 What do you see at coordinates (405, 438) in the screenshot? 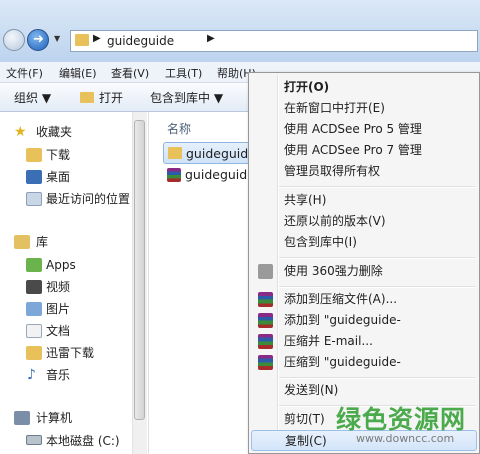
I see `watermark-url: www.downcc.com` at bounding box center [405, 438].